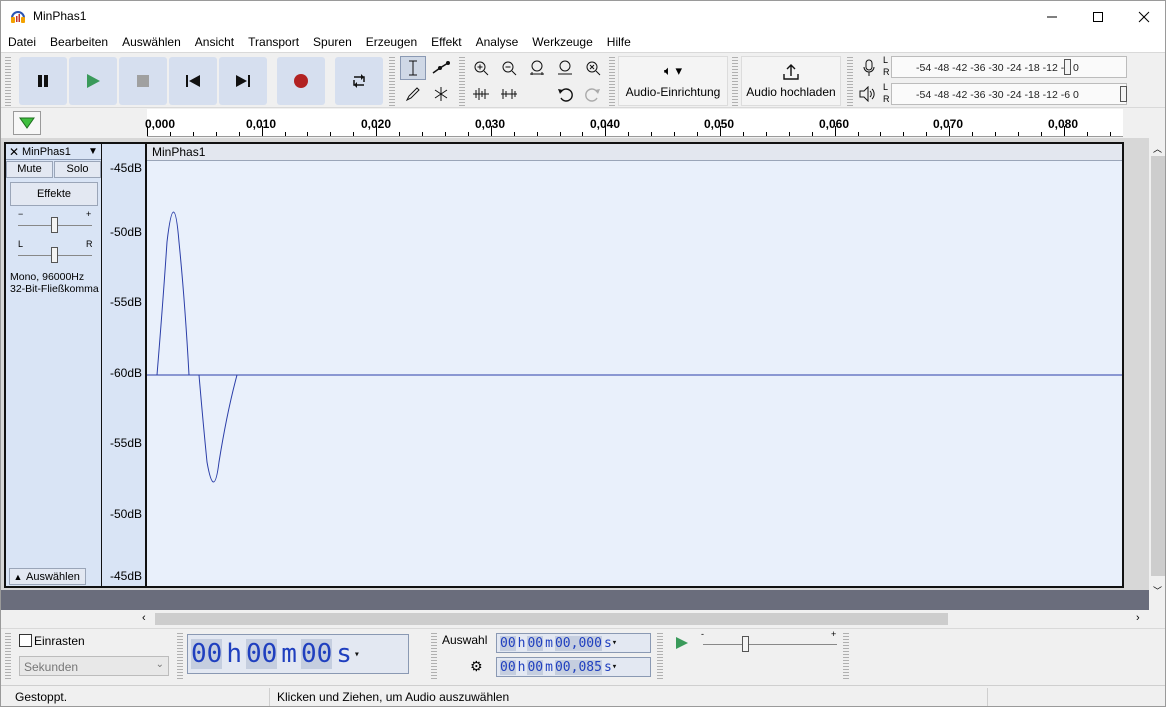  What do you see at coordinates (1052, 16) in the screenshot?
I see `minimize-button` at bounding box center [1052, 16].